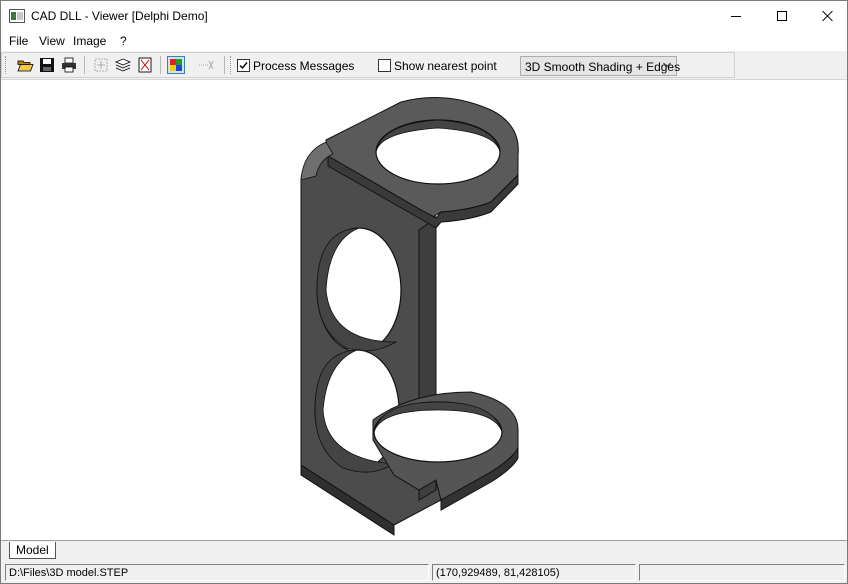 Image resolution: width=848 pixels, height=584 pixels. What do you see at coordinates (667, 65) in the screenshot?
I see `chevron-down-icon` at bounding box center [667, 65].